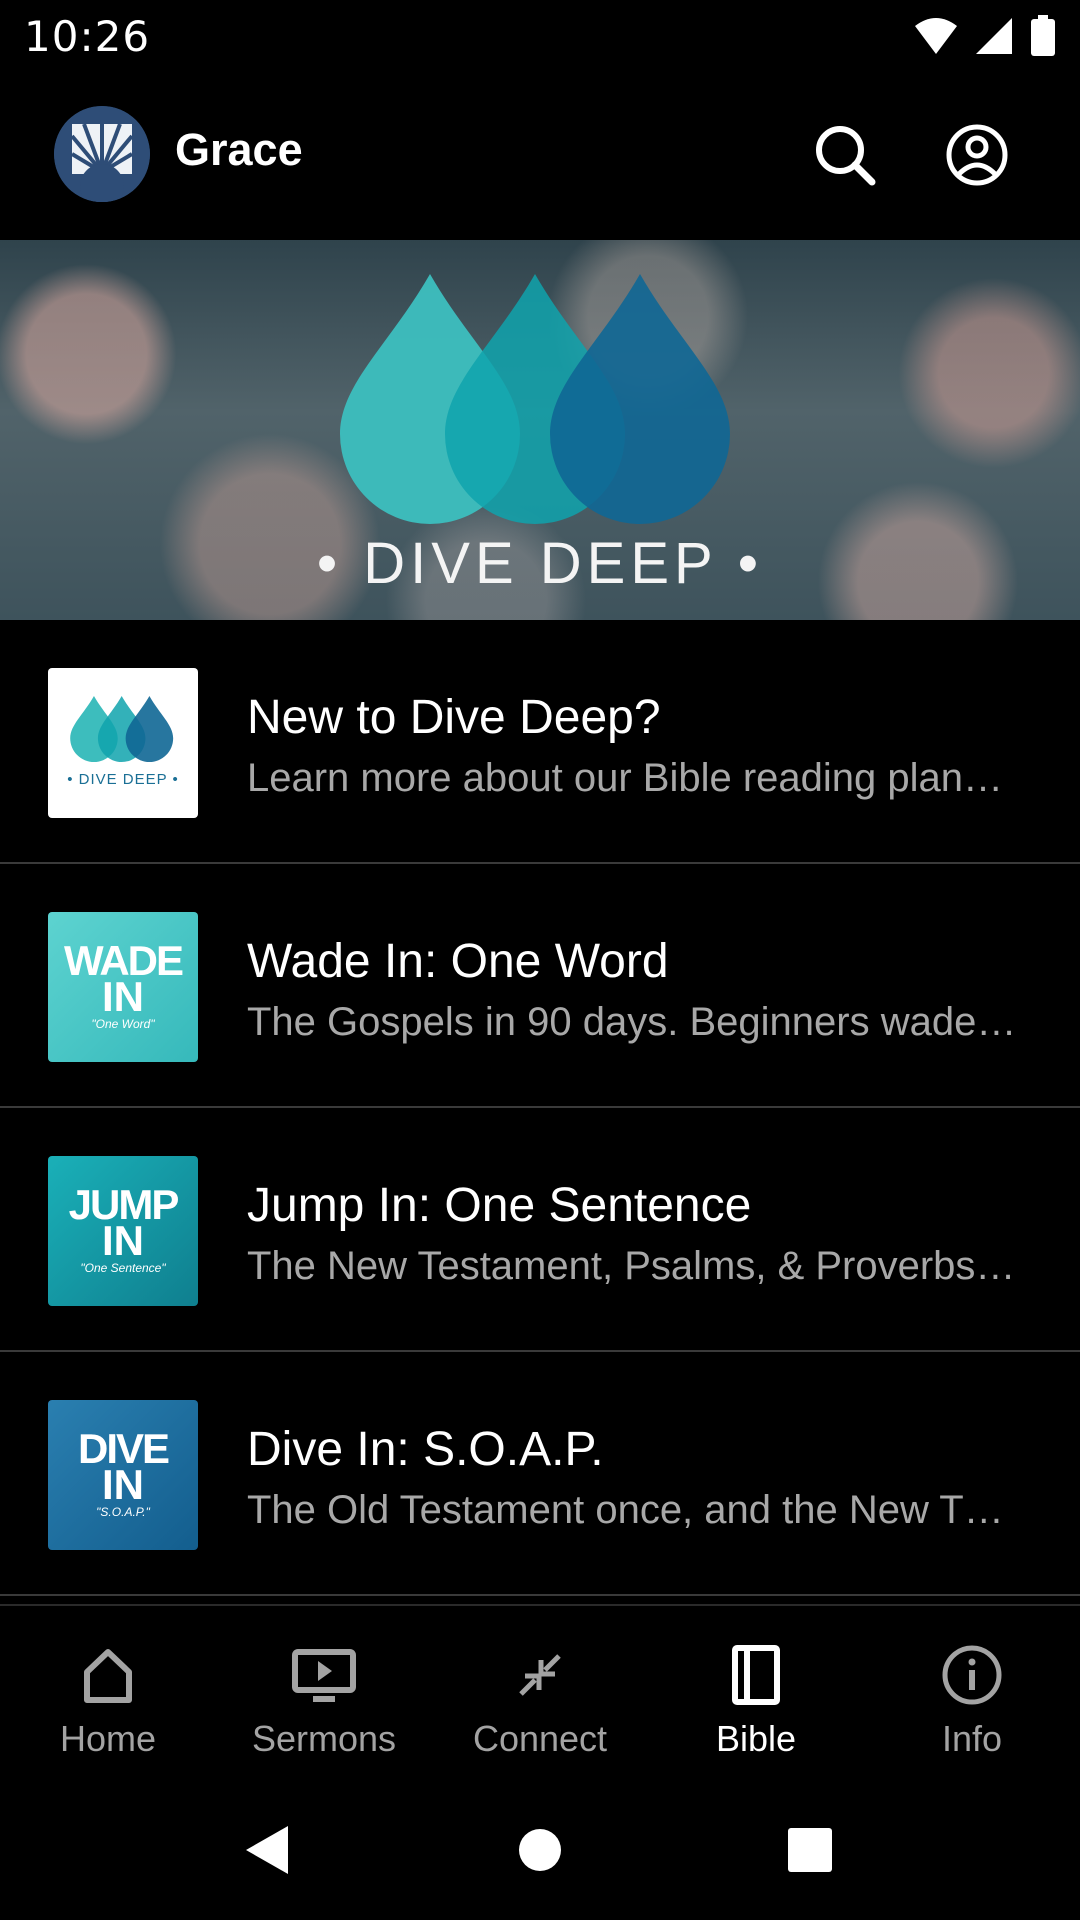 This screenshot has height=1920, width=1080. Describe the element at coordinates (972, 1738) in the screenshot. I see `nav-label: Info` at that location.